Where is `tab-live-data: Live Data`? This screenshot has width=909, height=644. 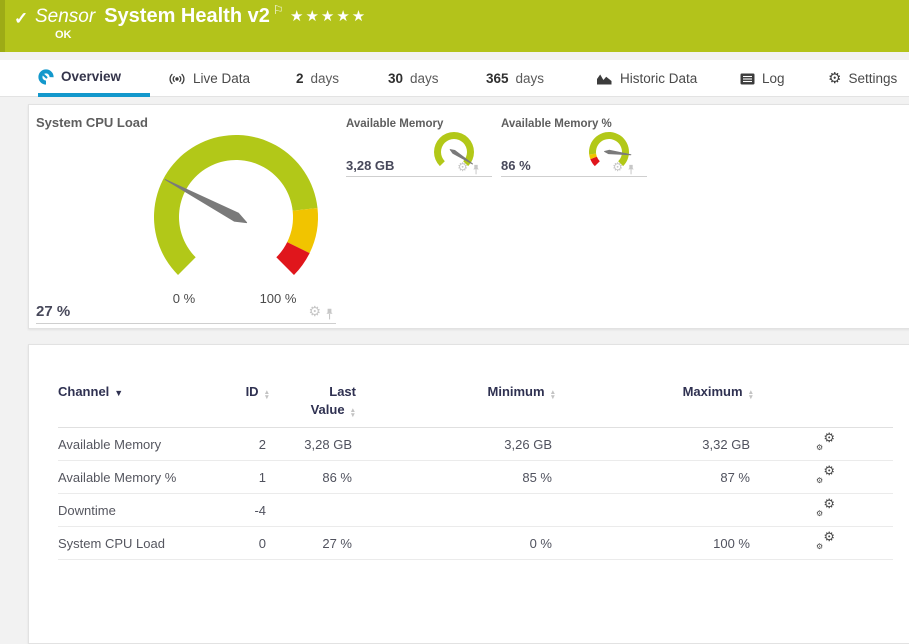
tab-live-data: Live Data is located at coordinates (217, 78).